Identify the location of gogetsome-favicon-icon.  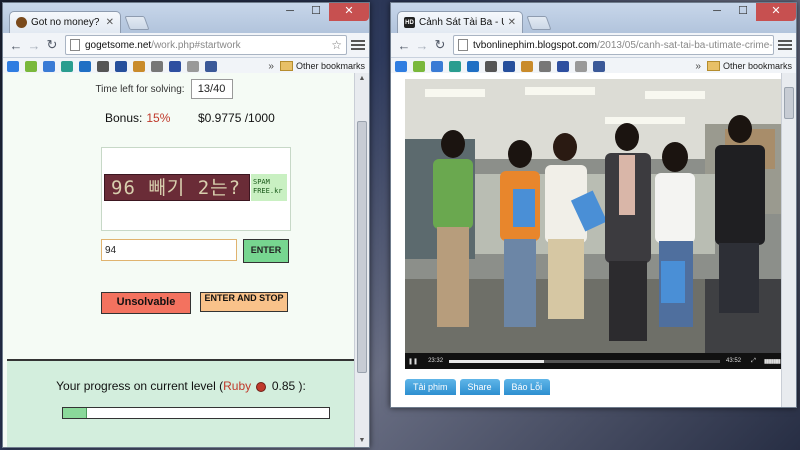
(21, 22).